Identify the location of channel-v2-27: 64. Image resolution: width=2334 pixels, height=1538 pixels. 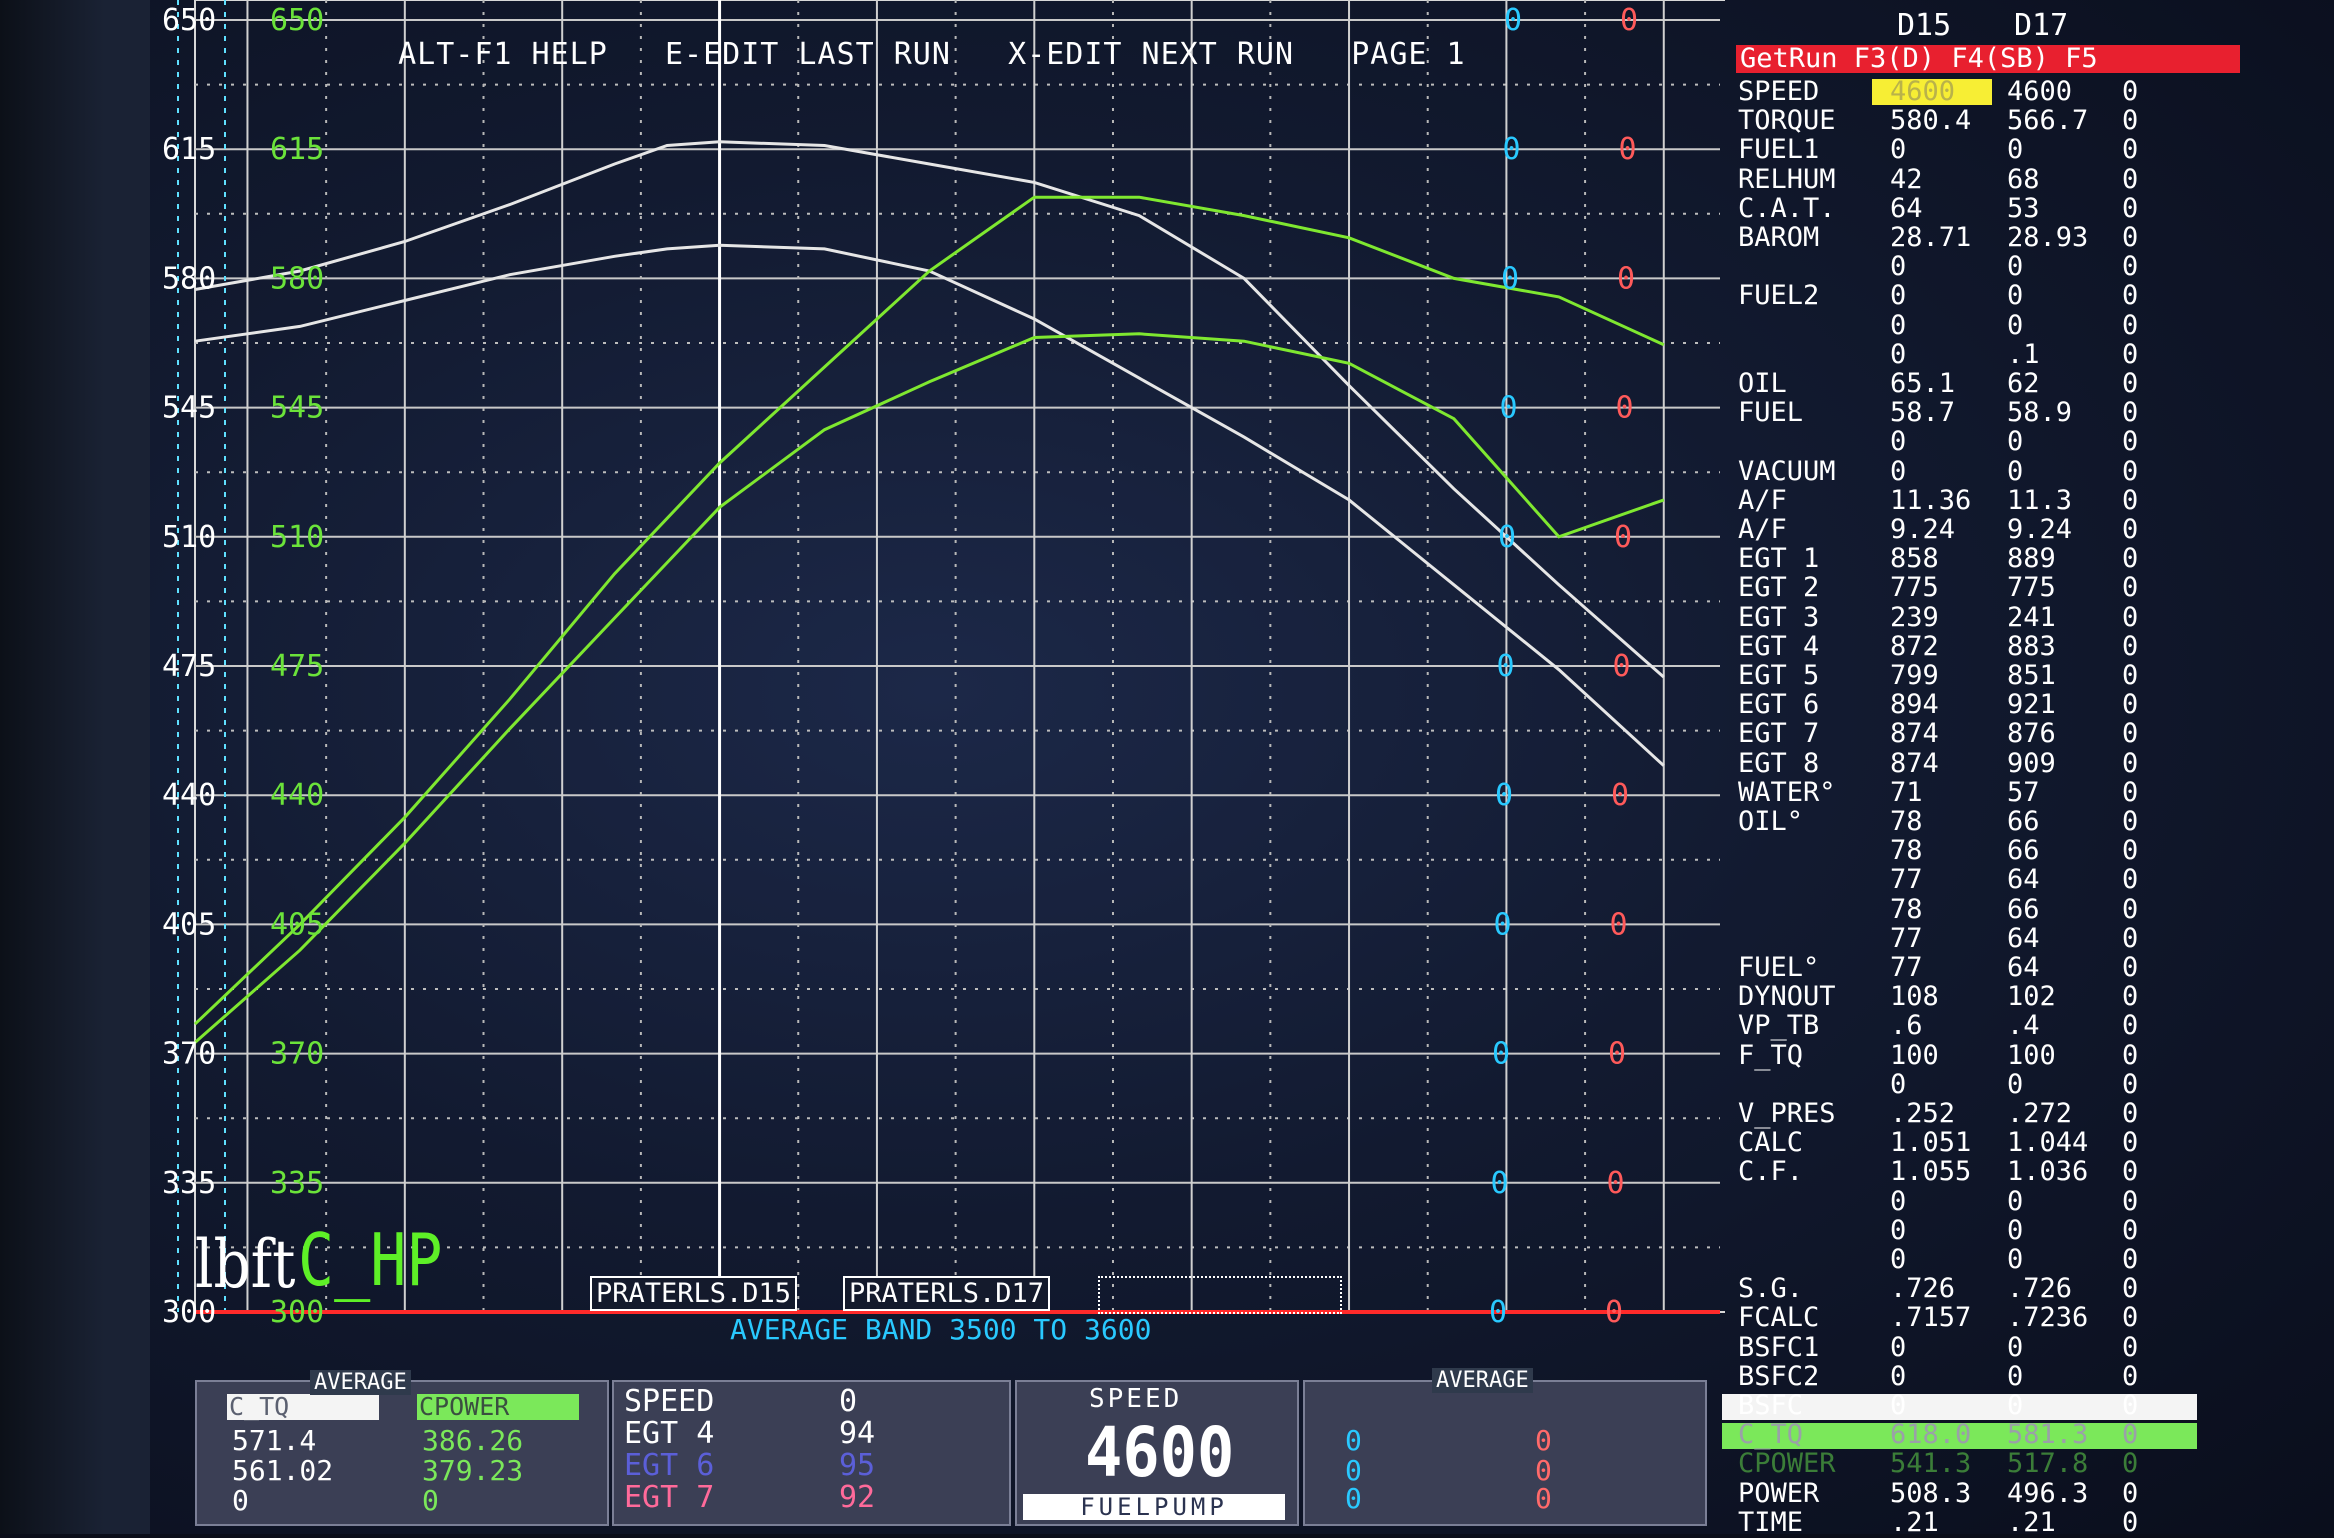
(2023, 880).